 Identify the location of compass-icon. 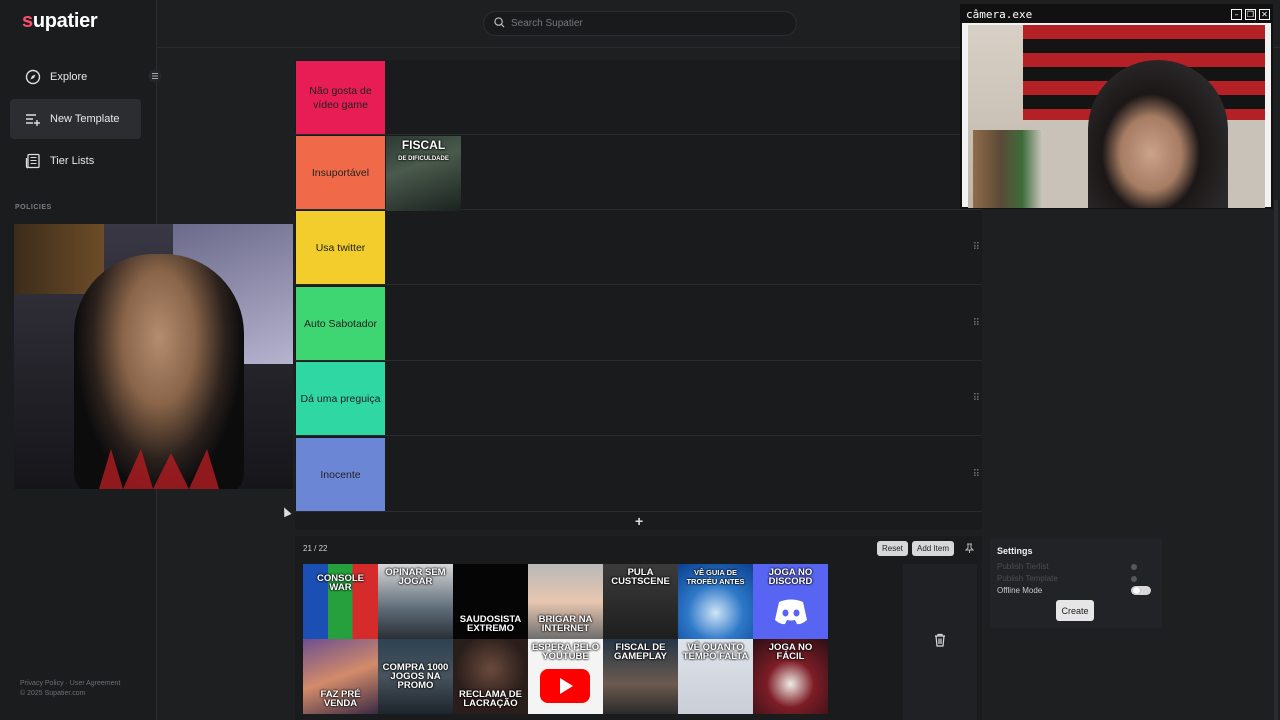
(33, 77).